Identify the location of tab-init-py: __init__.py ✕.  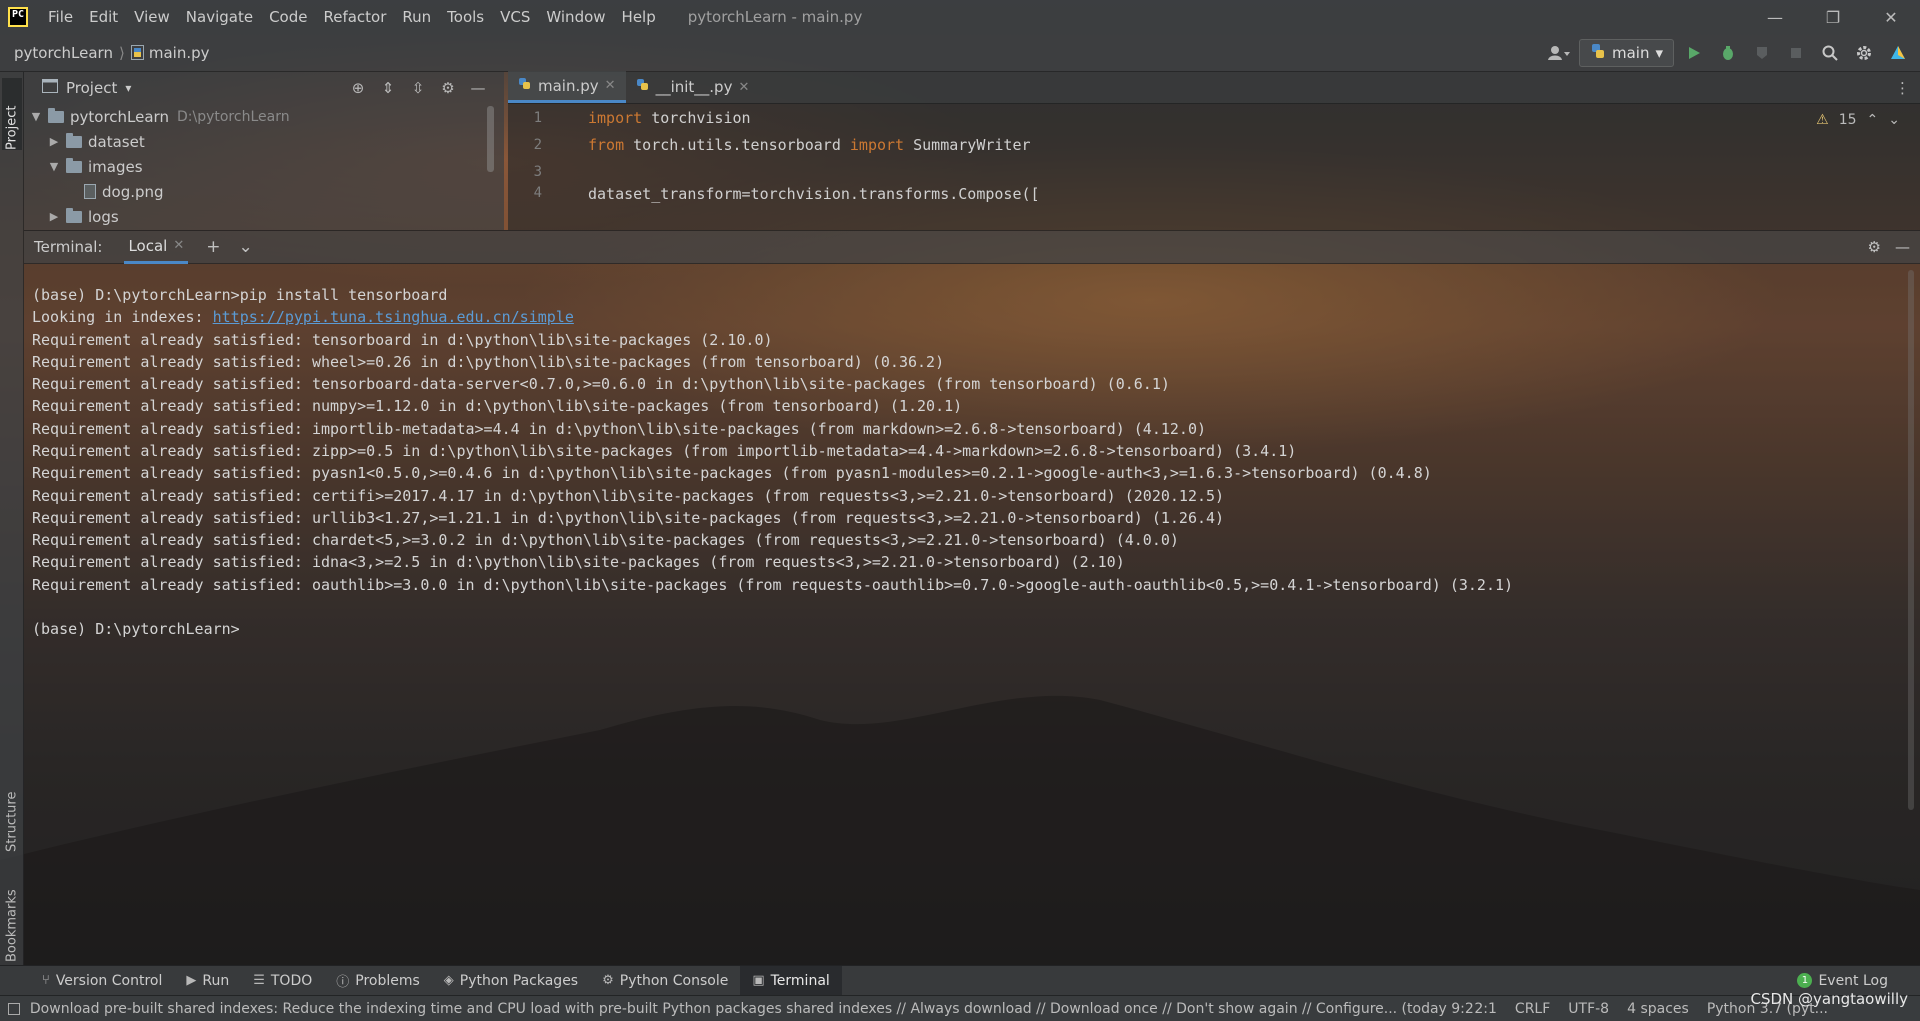
(693, 87).